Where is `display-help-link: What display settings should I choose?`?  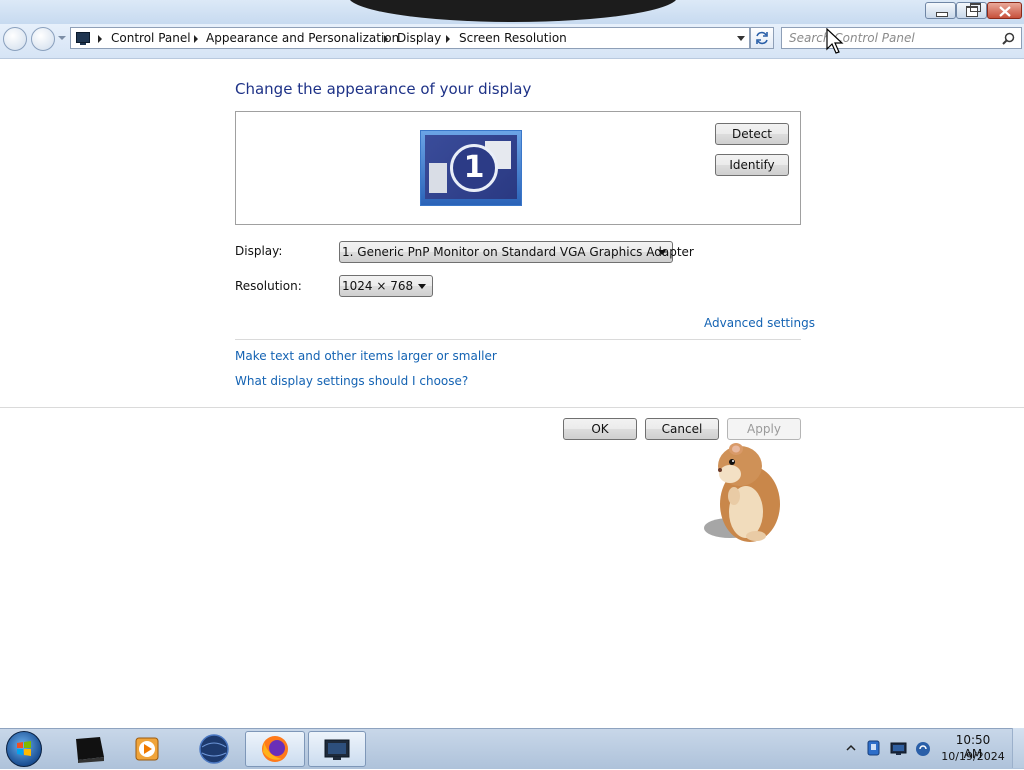
display-help-link: What display settings should I choose? is located at coordinates (351, 381).